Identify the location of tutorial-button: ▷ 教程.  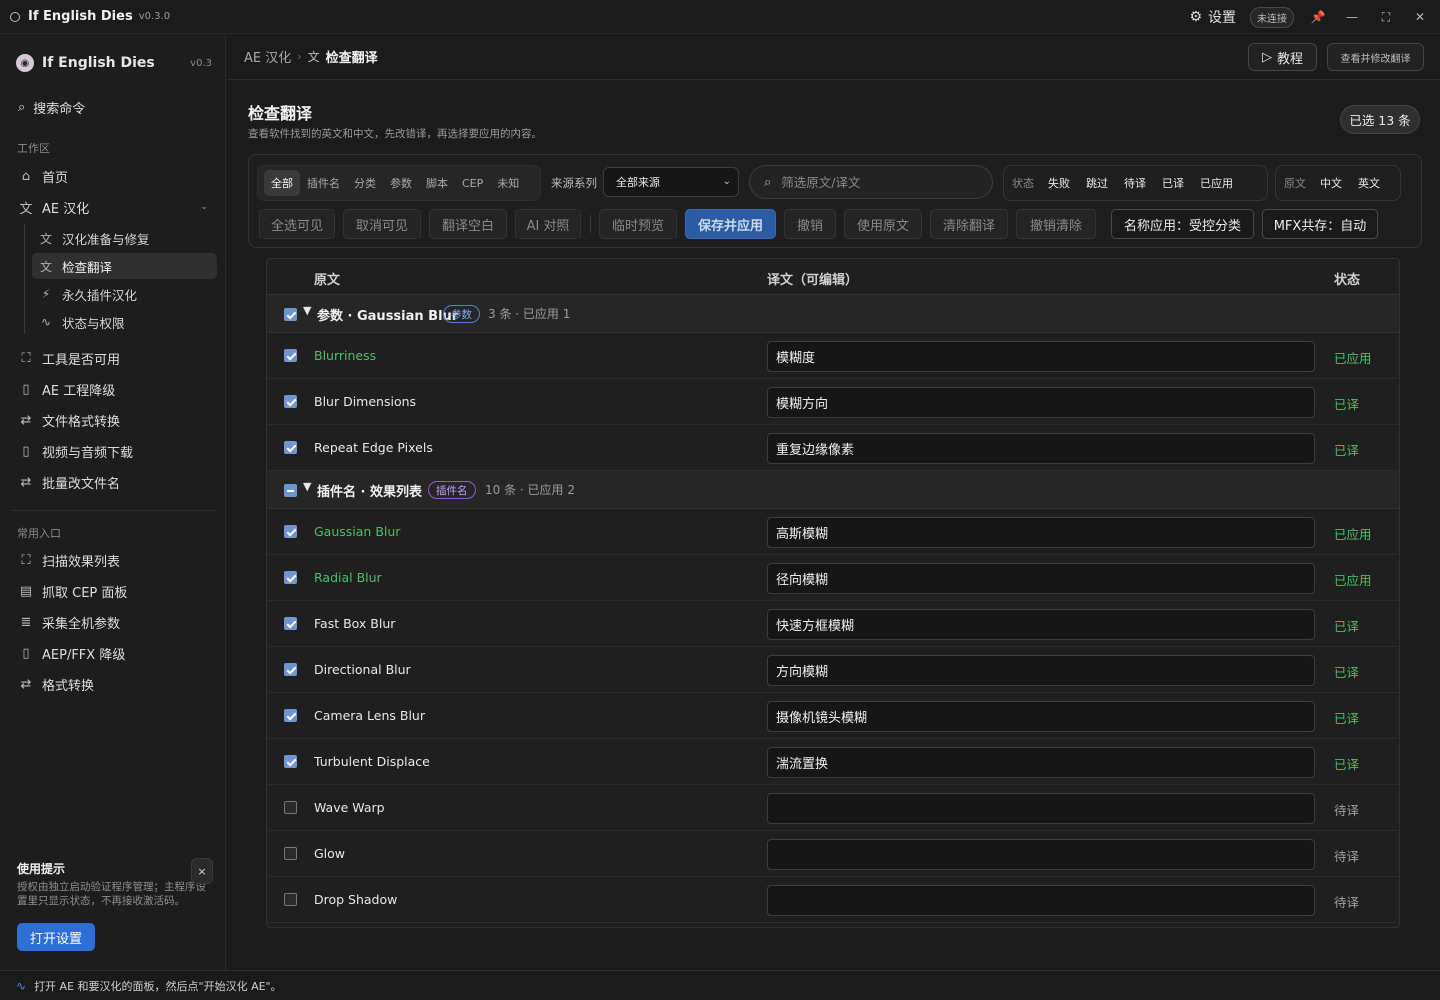
(1282, 57).